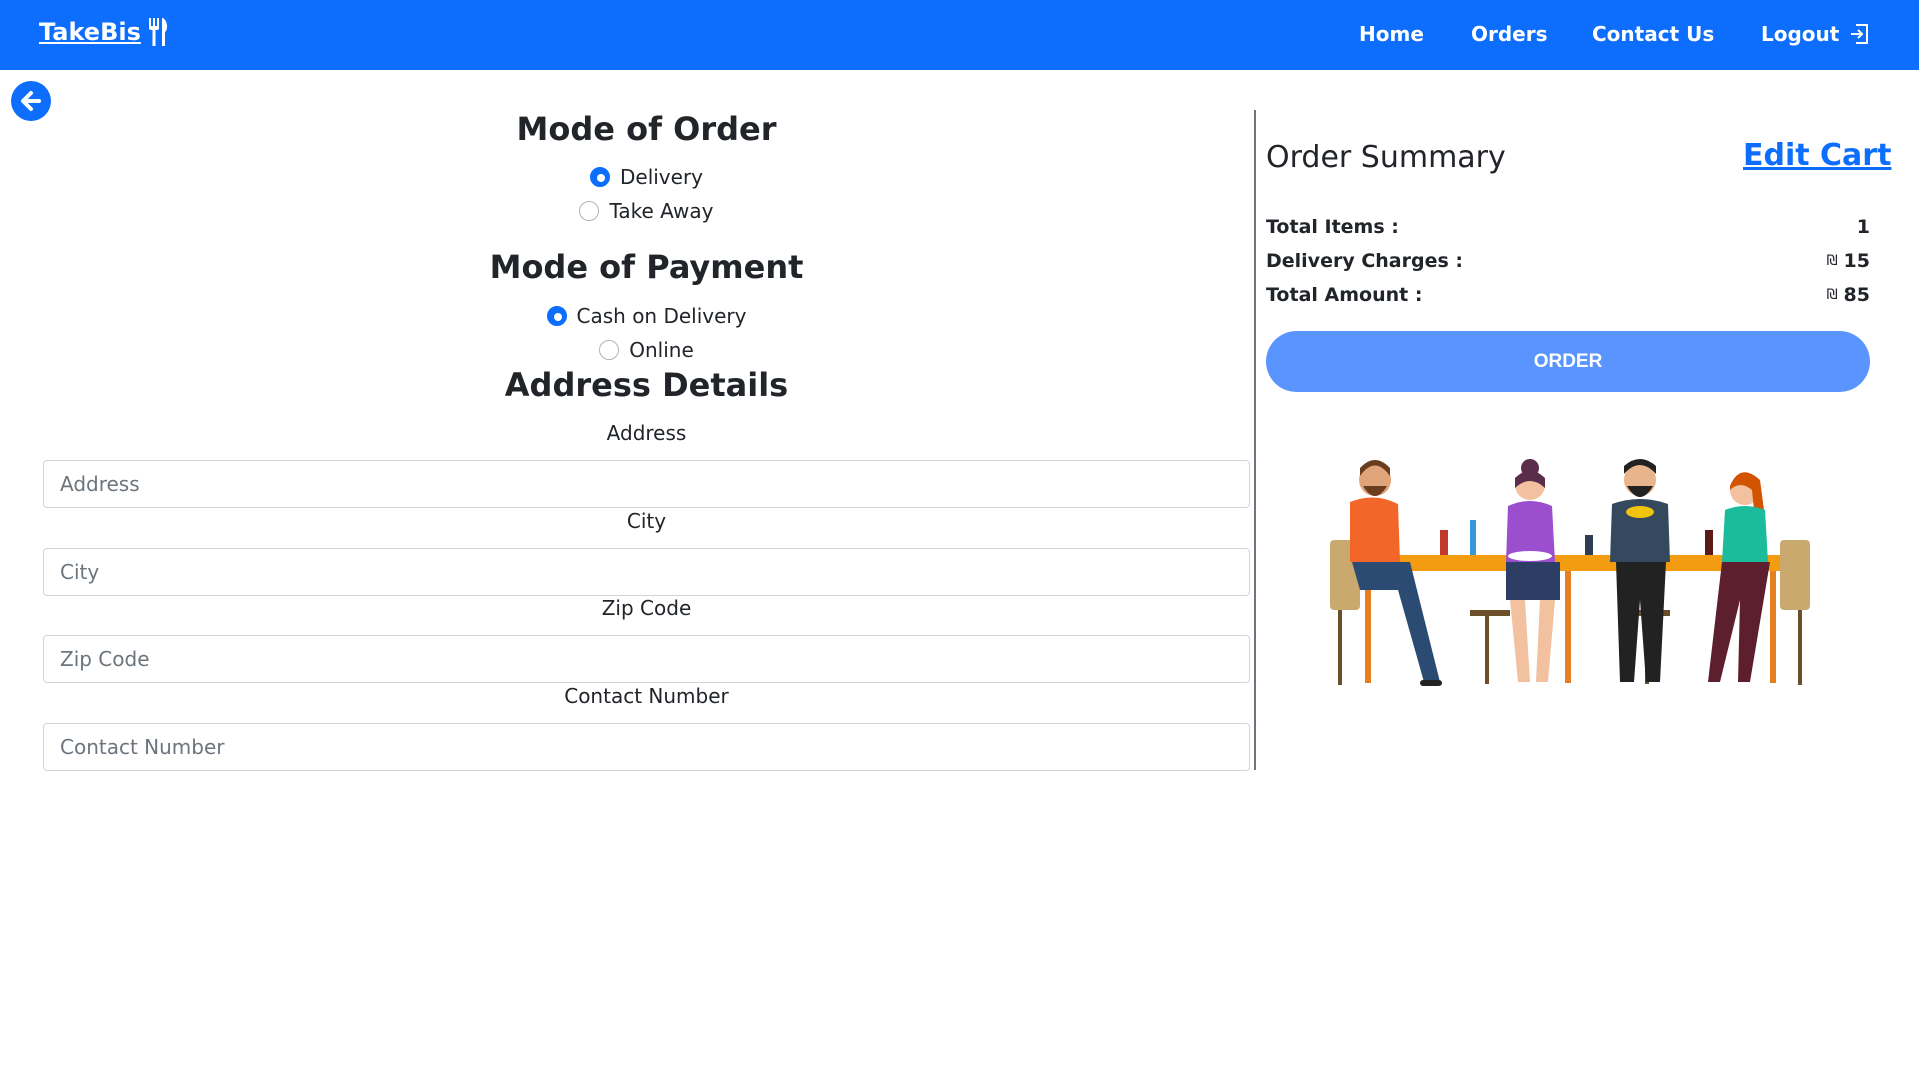 This screenshot has height=1080, width=1919. What do you see at coordinates (646, 267) in the screenshot?
I see `payment-mode-title: Mode of Payment` at bounding box center [646, 267].